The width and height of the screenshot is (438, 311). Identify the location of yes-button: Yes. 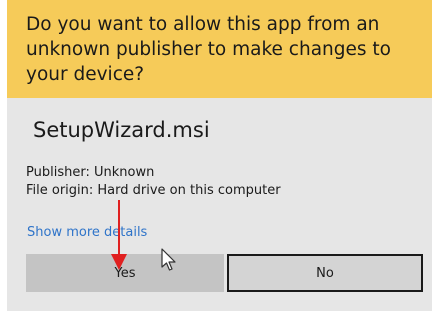
(125, 273).